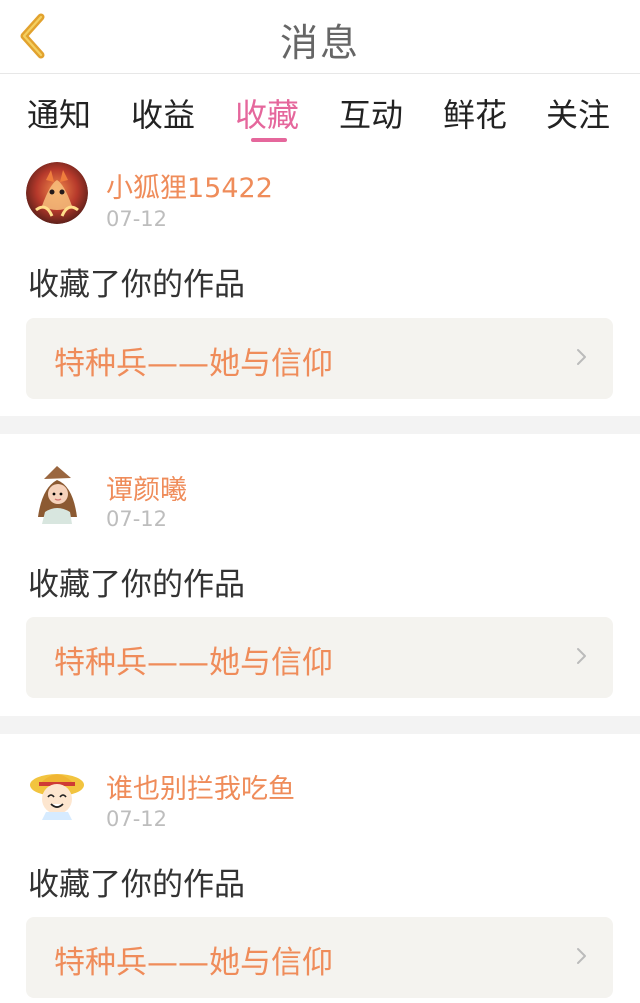 This screenshot has width=640, height=1003. Describe the element at coordinates (59, 113) in the screenshot. I see `tab-notification: 通知` at that location.